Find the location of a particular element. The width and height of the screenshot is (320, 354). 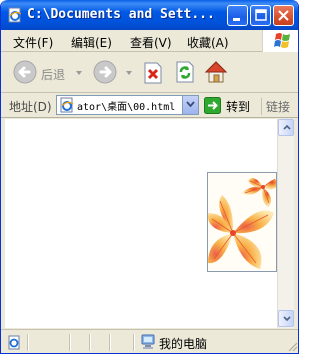

refresh-icon is located at coordinates (185, 72).